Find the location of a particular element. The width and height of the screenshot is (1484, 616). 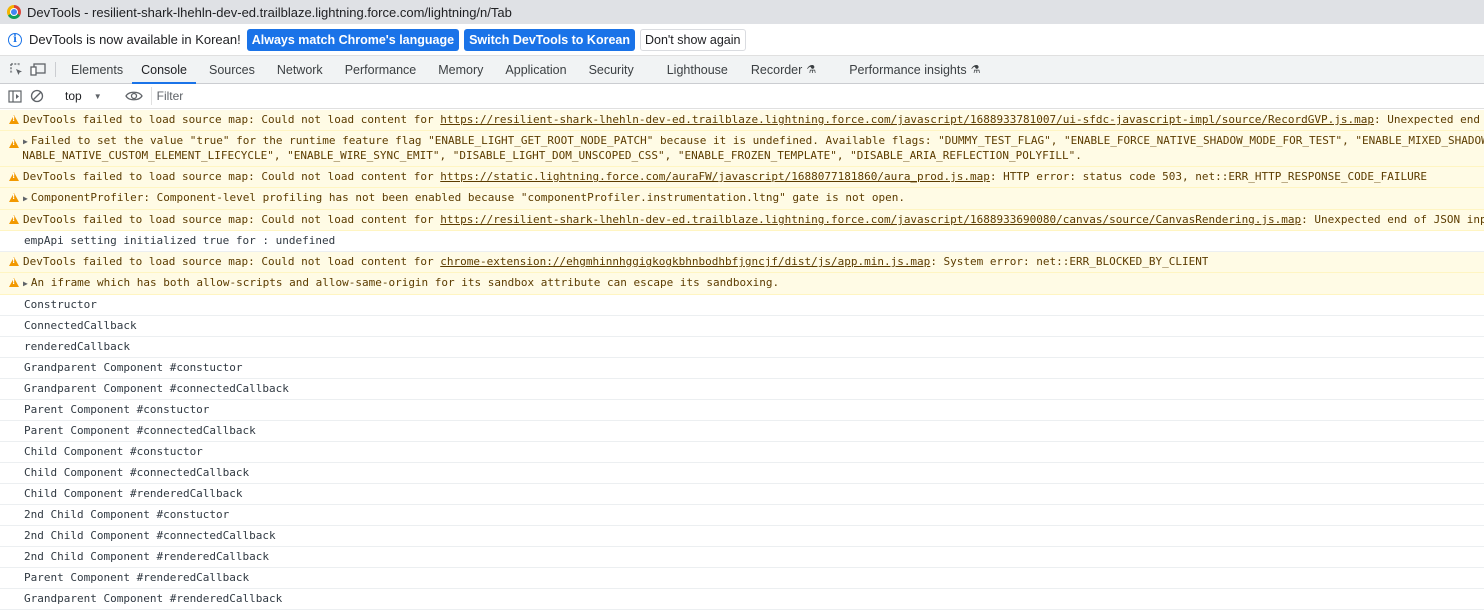

message-text: Grandparent Component #constuctor is located at coordinates (133, 367).